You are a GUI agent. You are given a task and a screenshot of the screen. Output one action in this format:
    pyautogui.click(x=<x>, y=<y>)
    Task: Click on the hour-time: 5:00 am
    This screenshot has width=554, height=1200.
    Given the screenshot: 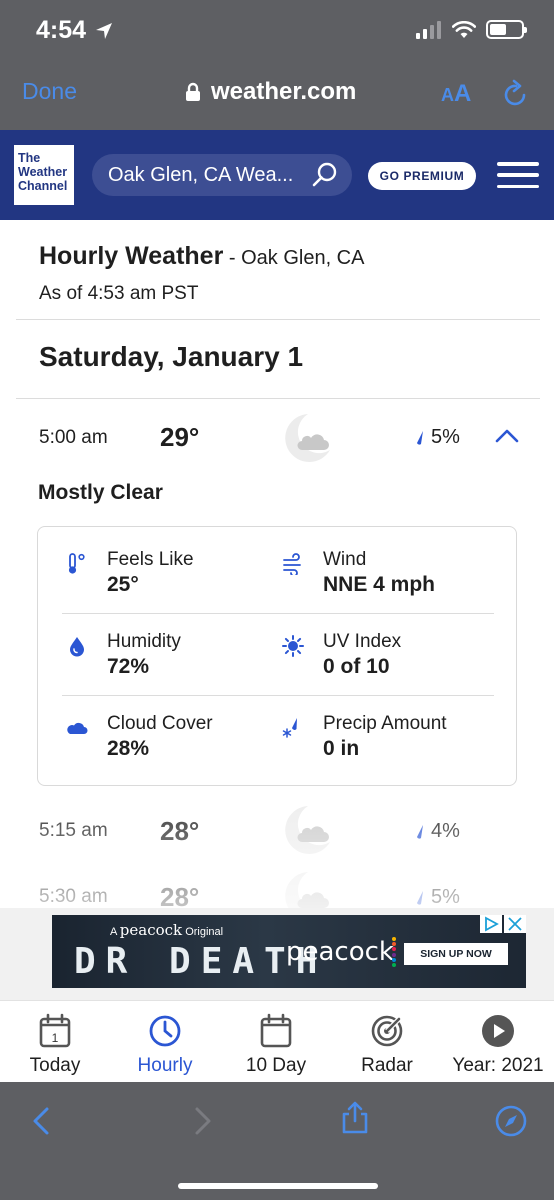 What is the action you would take?
    pyautogui.click(x=73, y=437)
    